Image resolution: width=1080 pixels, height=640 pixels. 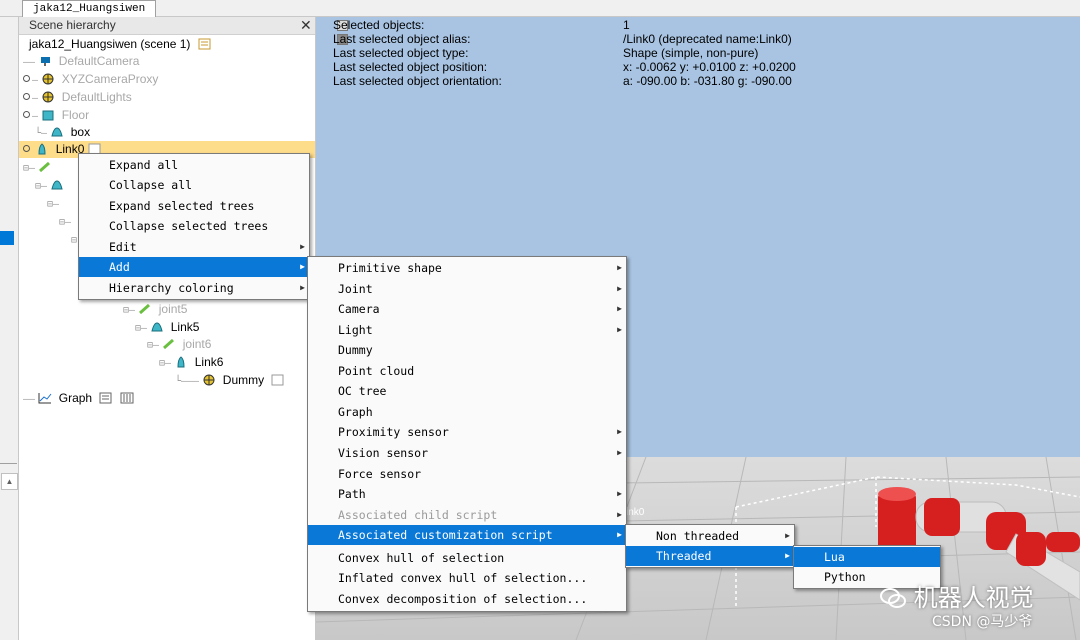 I want to click on menu-item-collapse-selected: Collapse selected trees, so click(x=194, y=226).